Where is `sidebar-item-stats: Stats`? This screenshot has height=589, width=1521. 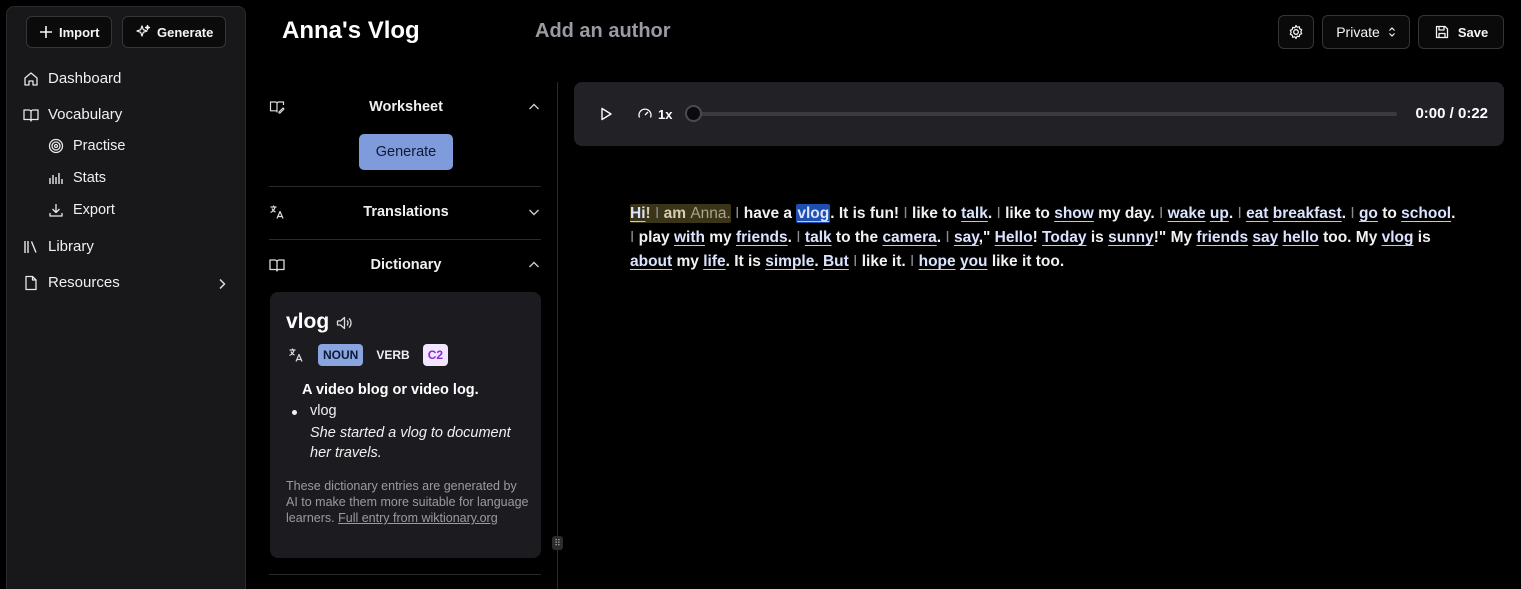
sidebar-item-stats: Stats is located at coordinates (77, 178).